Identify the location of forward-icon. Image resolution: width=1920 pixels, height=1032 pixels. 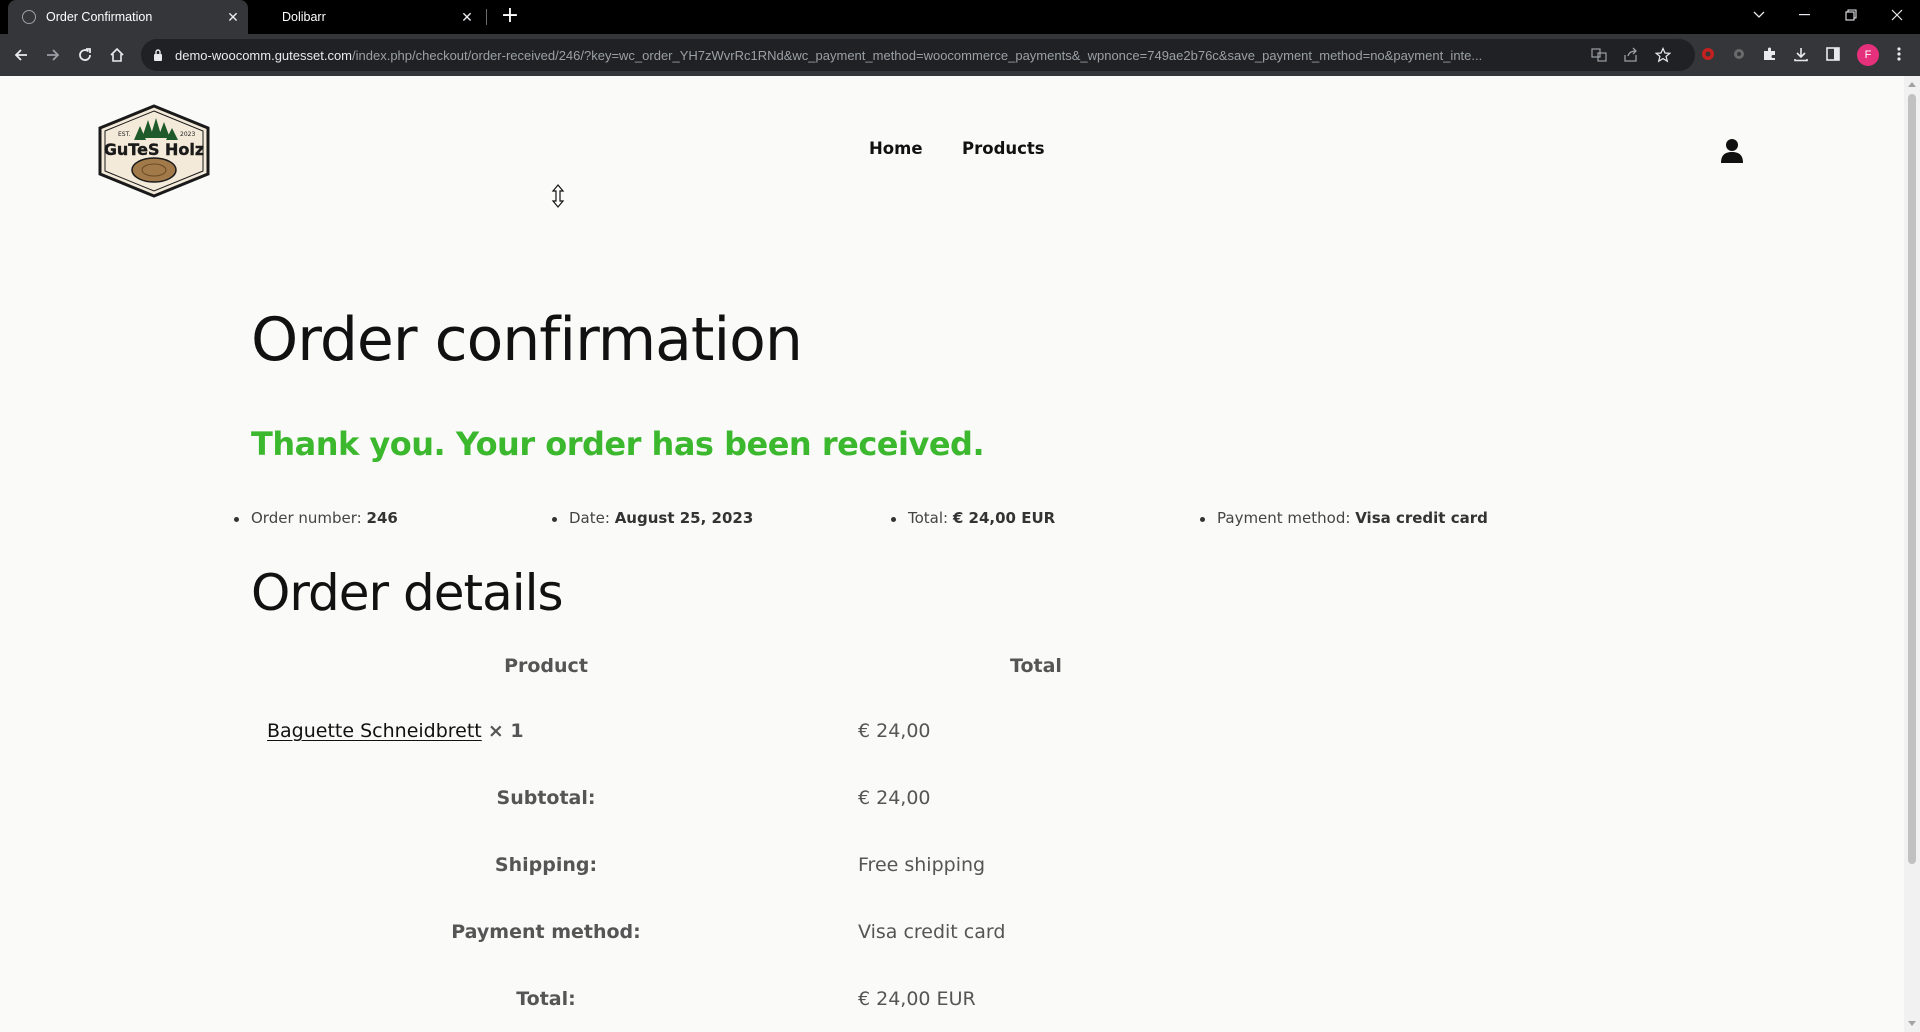
(53, 55).